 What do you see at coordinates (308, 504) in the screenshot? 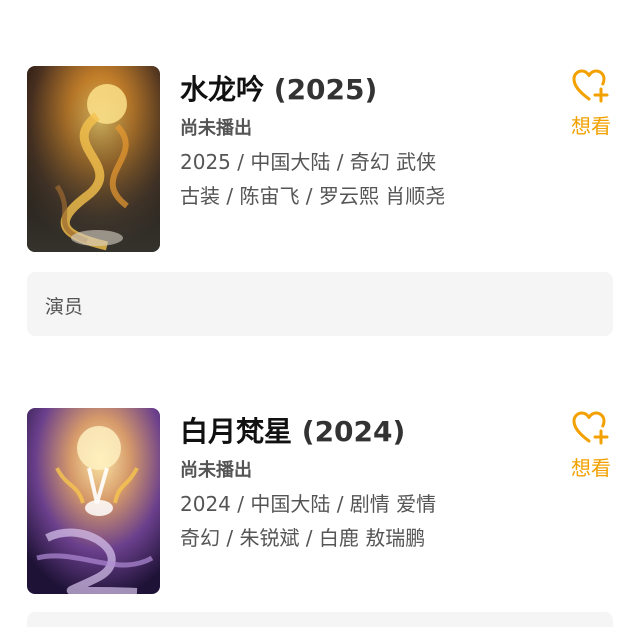
I see `meta-line-1: 2024 / 中国大陆 / 剧情 爱情` at bounding box center [308, 504].